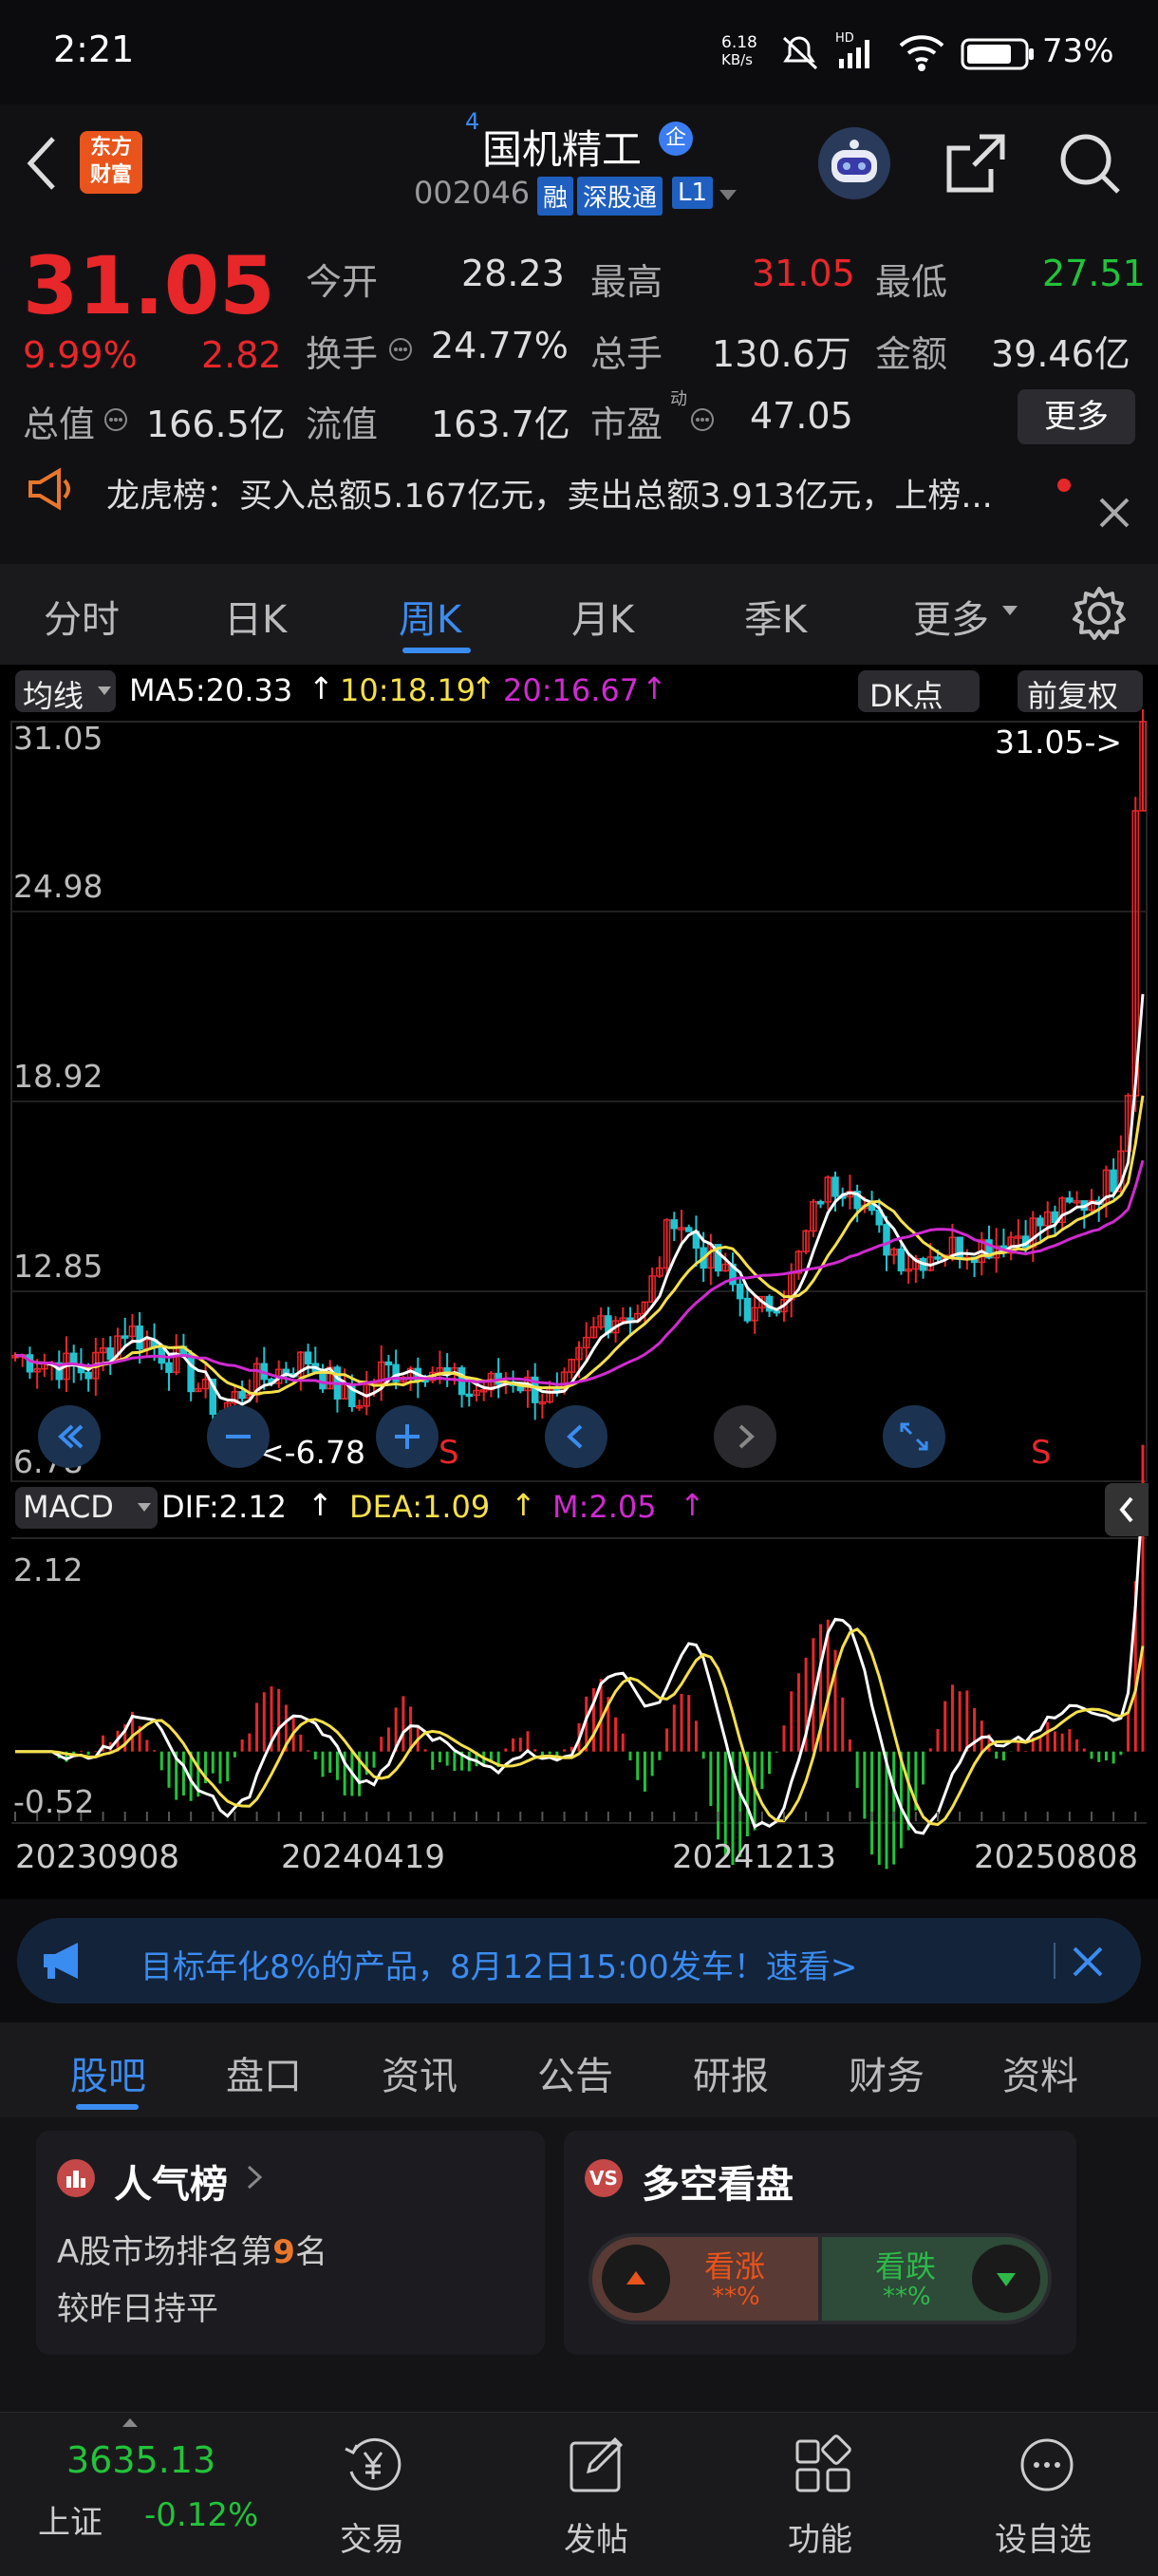 Image resolution: width=1158 pixels, height=2576 pixels. I want to click on rank-change: 较昨日持平, so click(137, 2309).